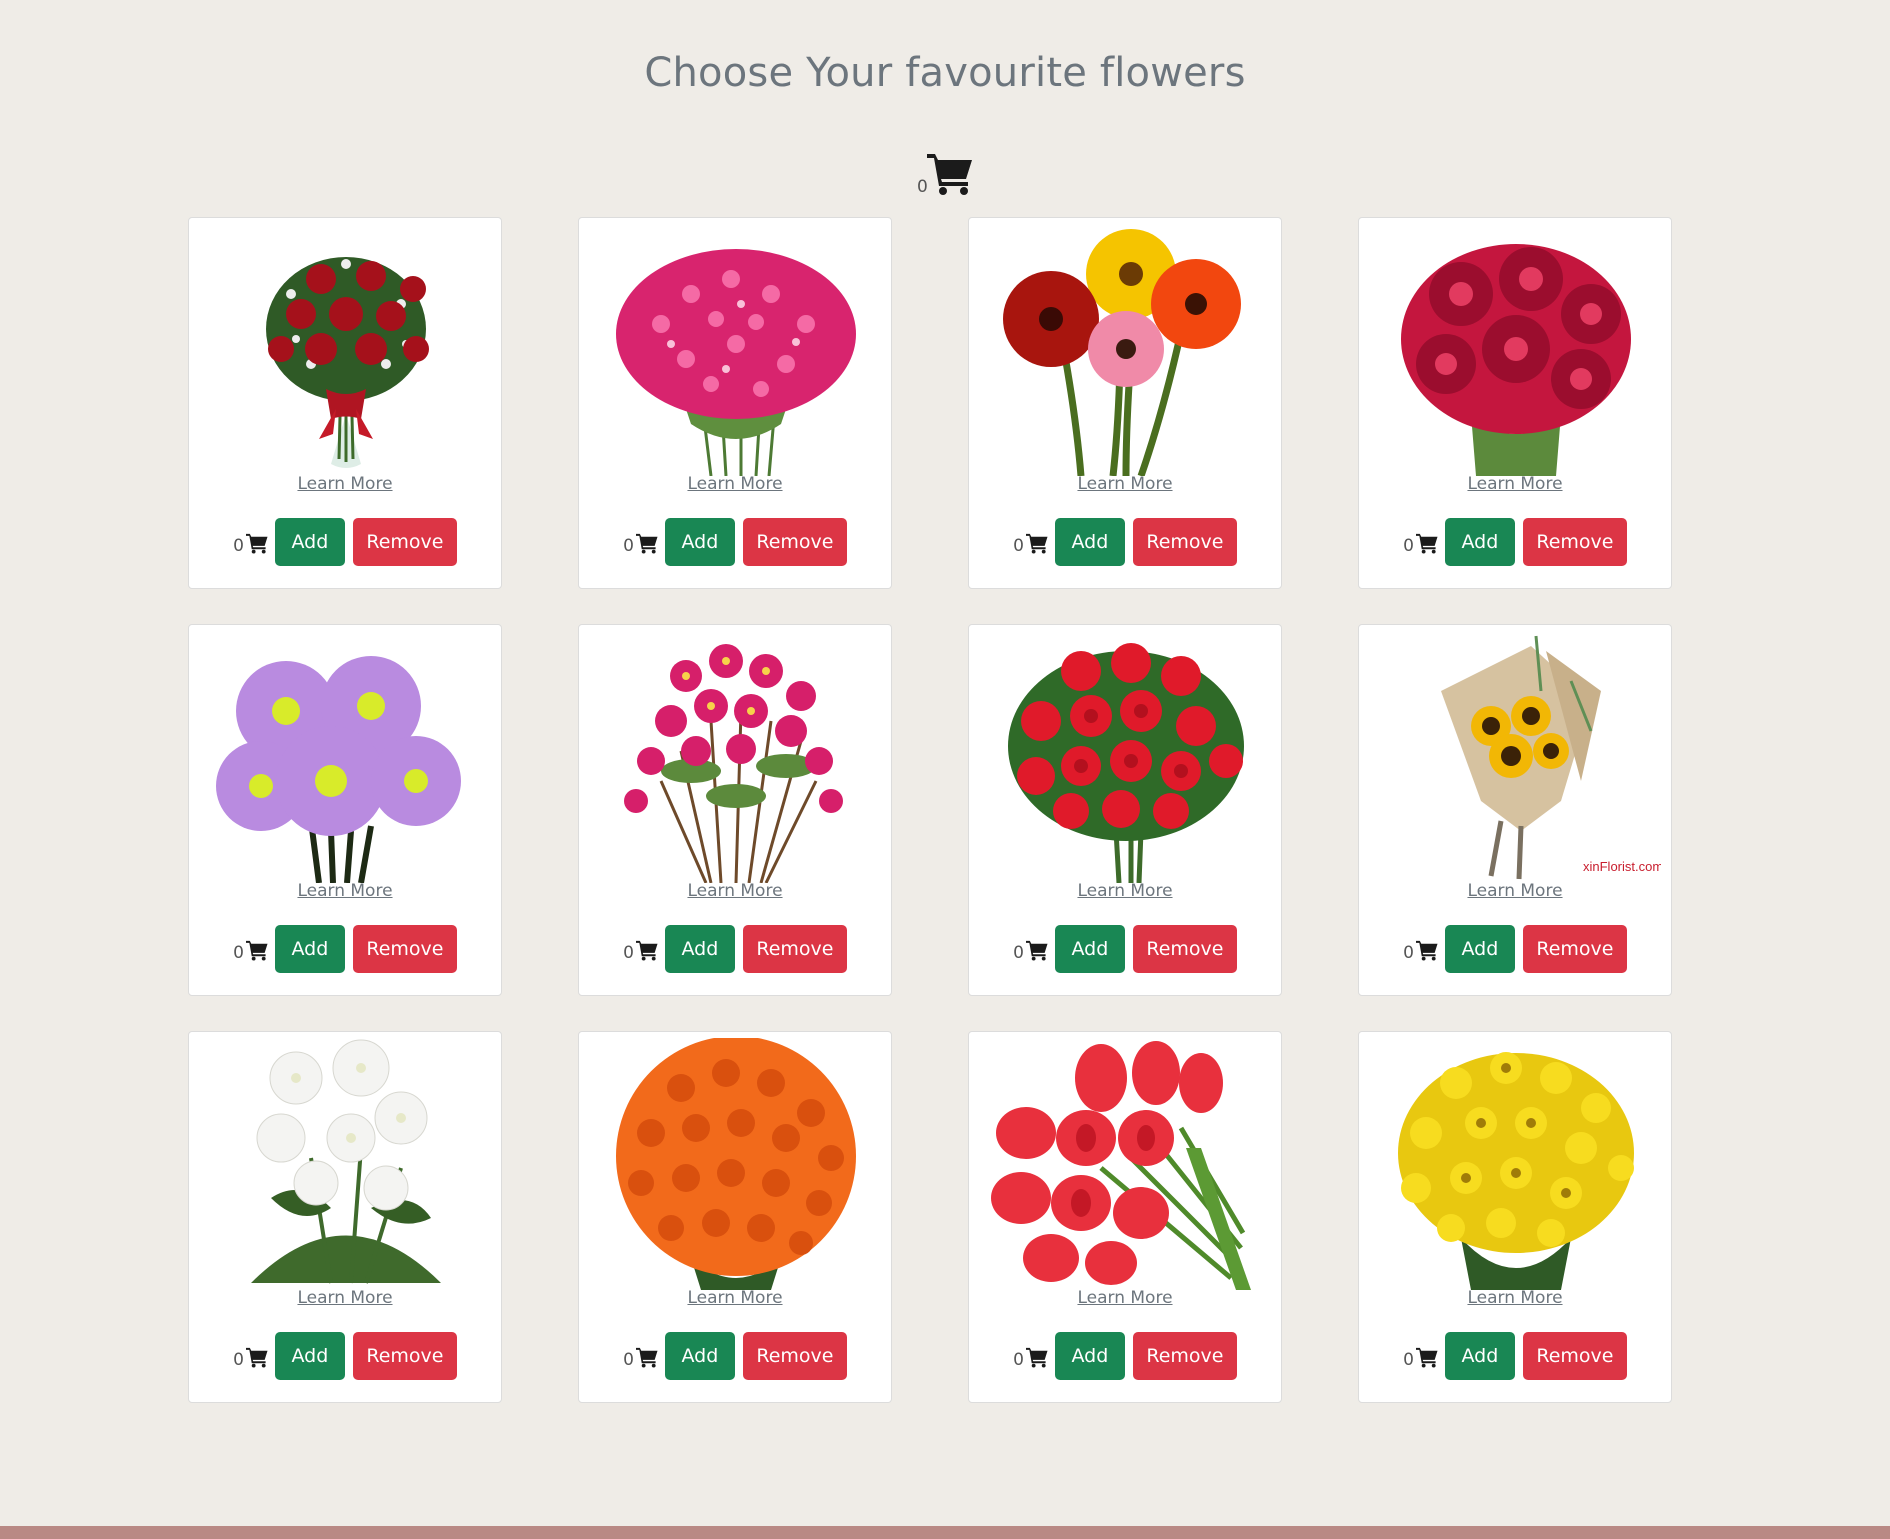  I want to click on product-card: xinFlorist.com Learn More 0 Add Remove, so click(1515, 810).